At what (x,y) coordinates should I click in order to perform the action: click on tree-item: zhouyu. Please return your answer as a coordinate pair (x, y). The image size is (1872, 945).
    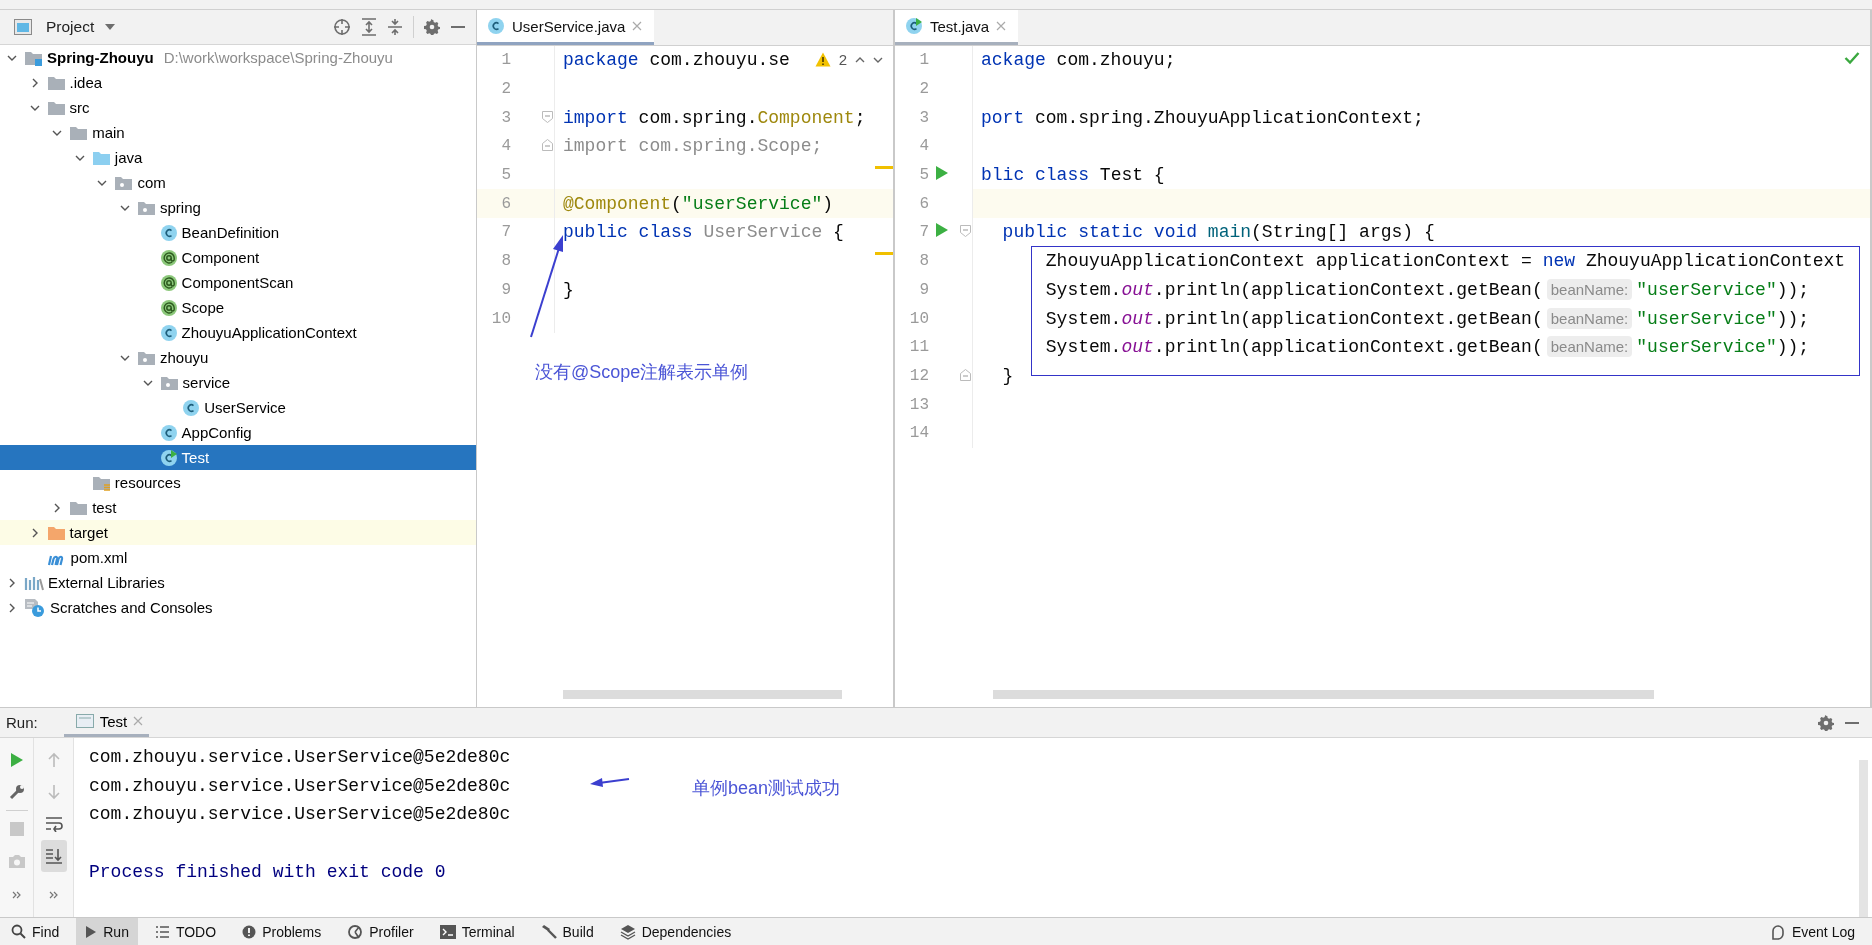
    Looking at the image, I should click on (238, 357).